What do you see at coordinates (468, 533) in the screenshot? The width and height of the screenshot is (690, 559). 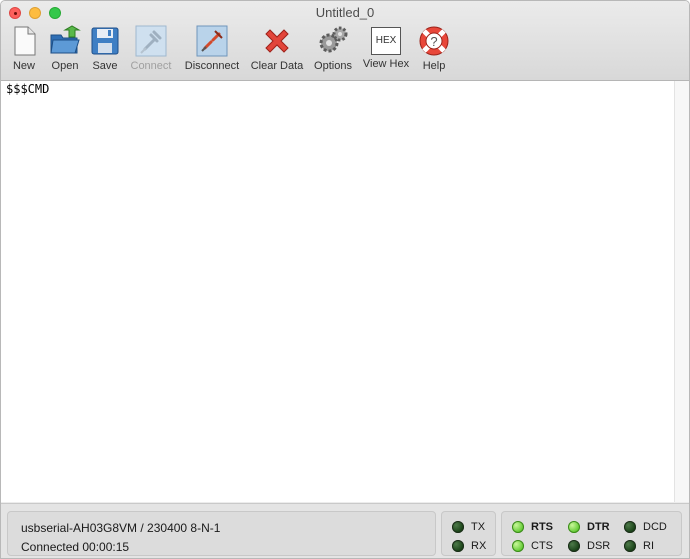 I see `data-signal-panel: TX RX` at bounding box center [468, 533].